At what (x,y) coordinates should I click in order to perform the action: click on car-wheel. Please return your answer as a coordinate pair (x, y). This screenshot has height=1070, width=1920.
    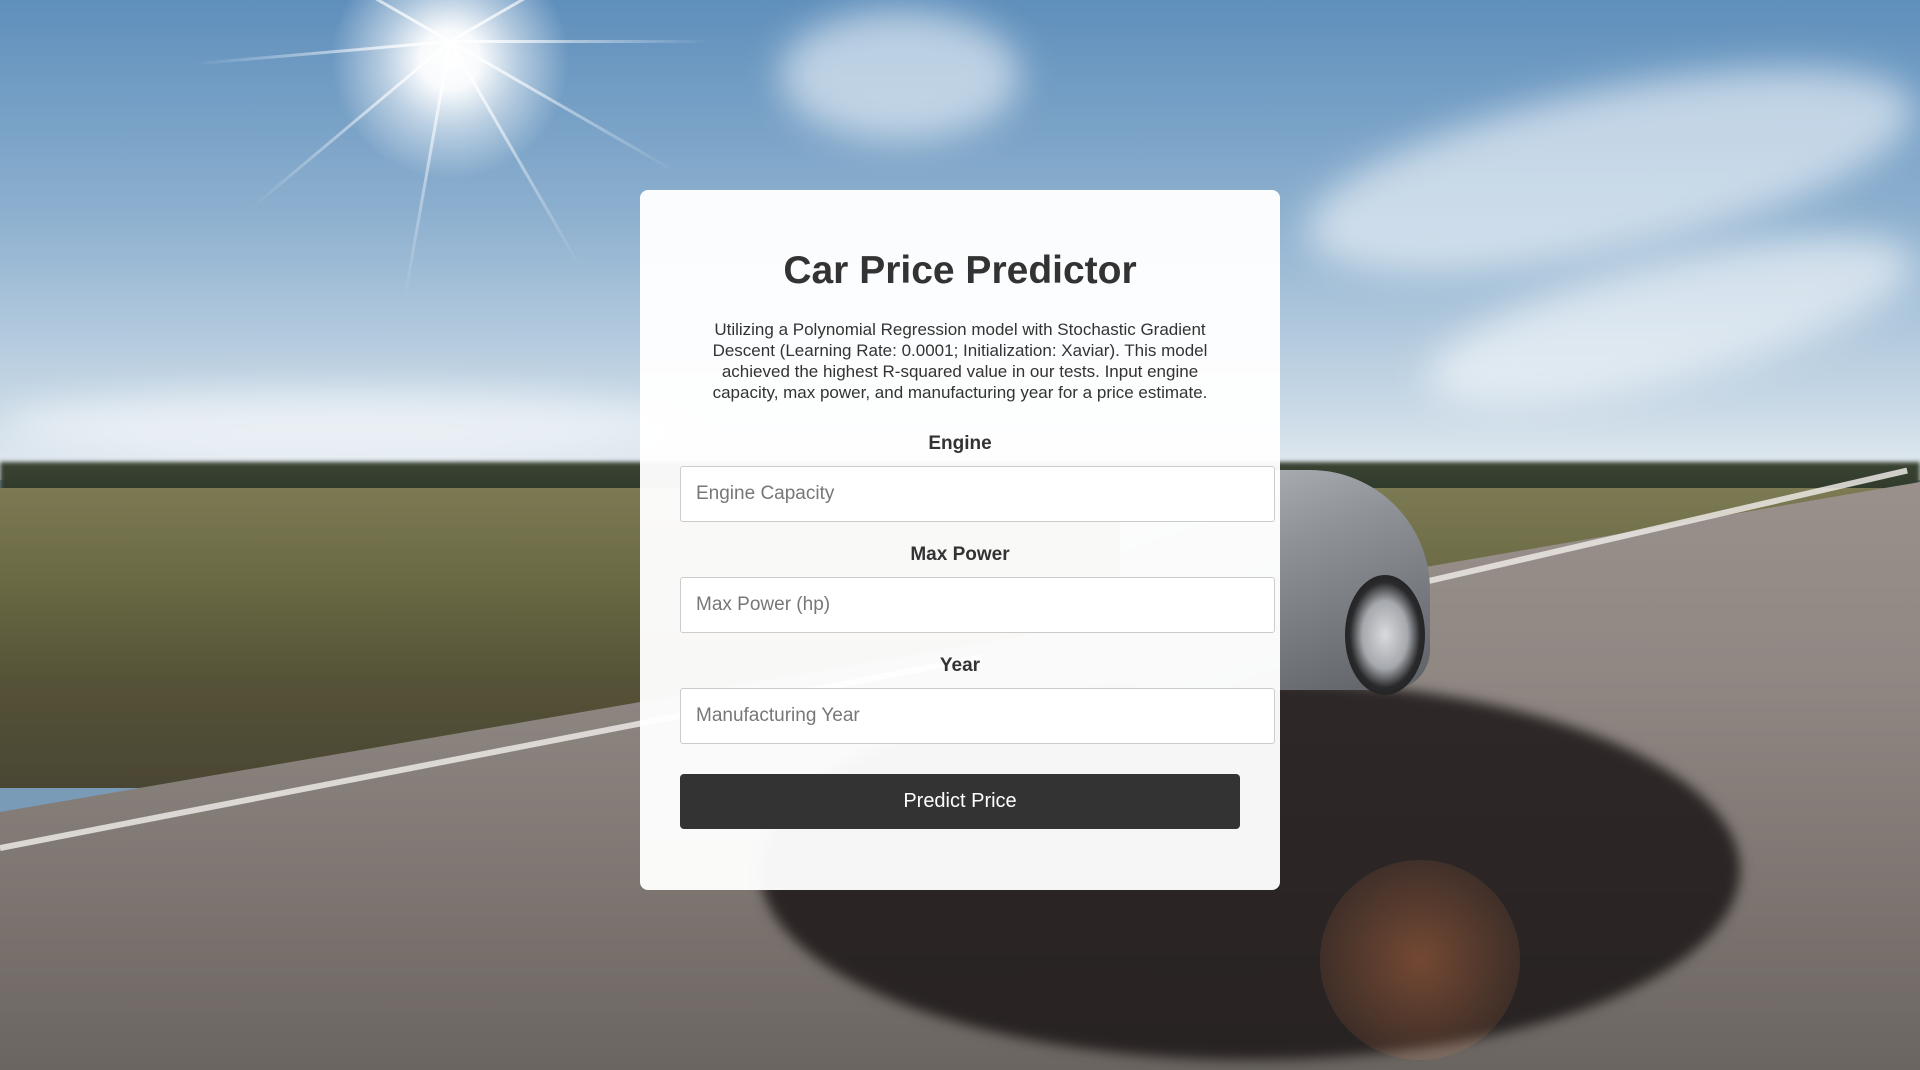
    Looking at the image, I should click on (1385, 635).